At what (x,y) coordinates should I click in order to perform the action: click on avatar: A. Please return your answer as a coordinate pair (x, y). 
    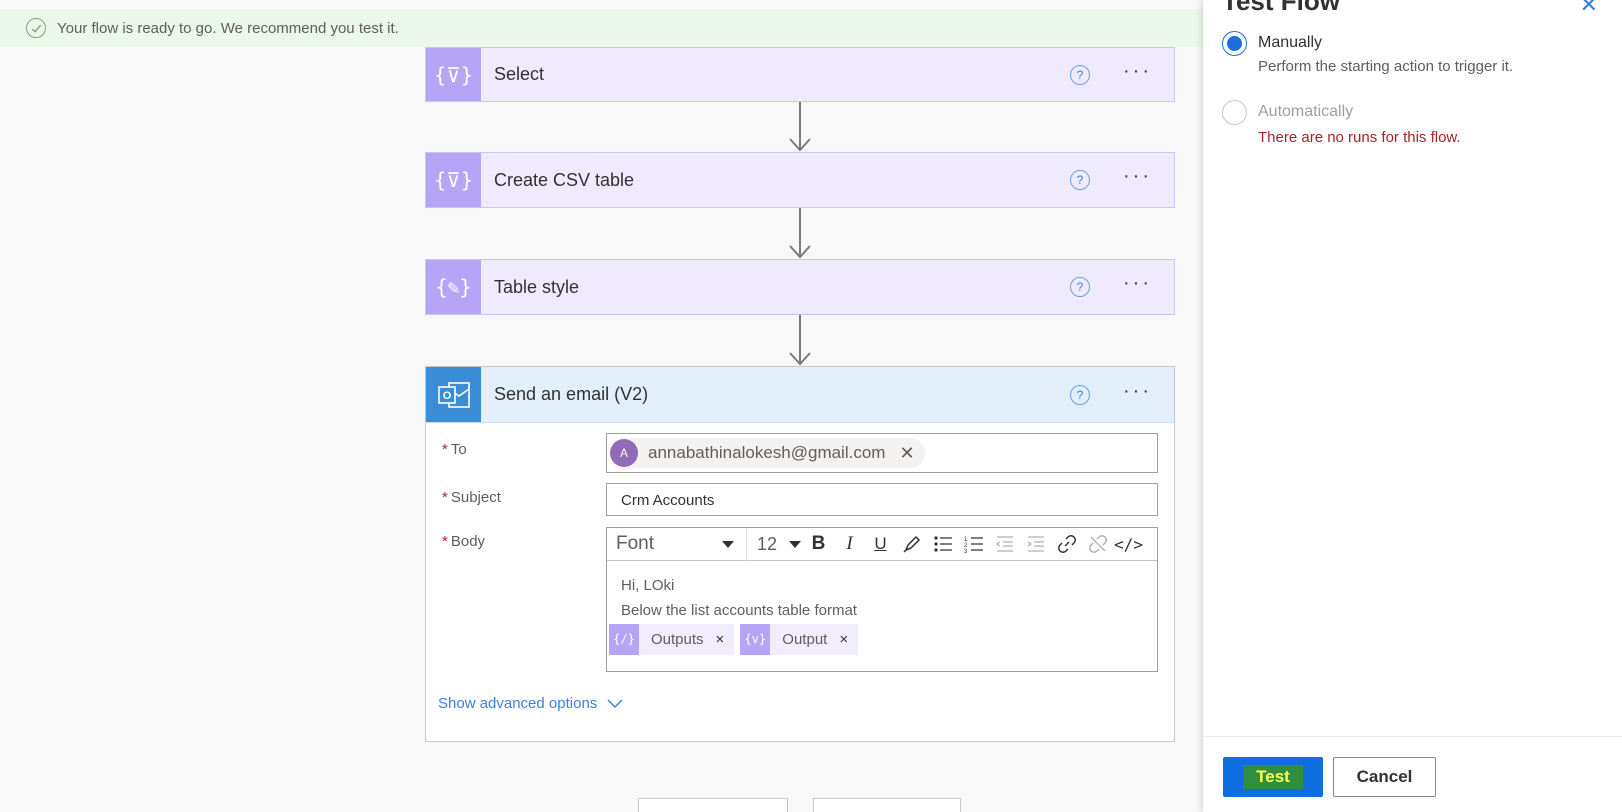
    Looking at the image, I should click on (624, 453).